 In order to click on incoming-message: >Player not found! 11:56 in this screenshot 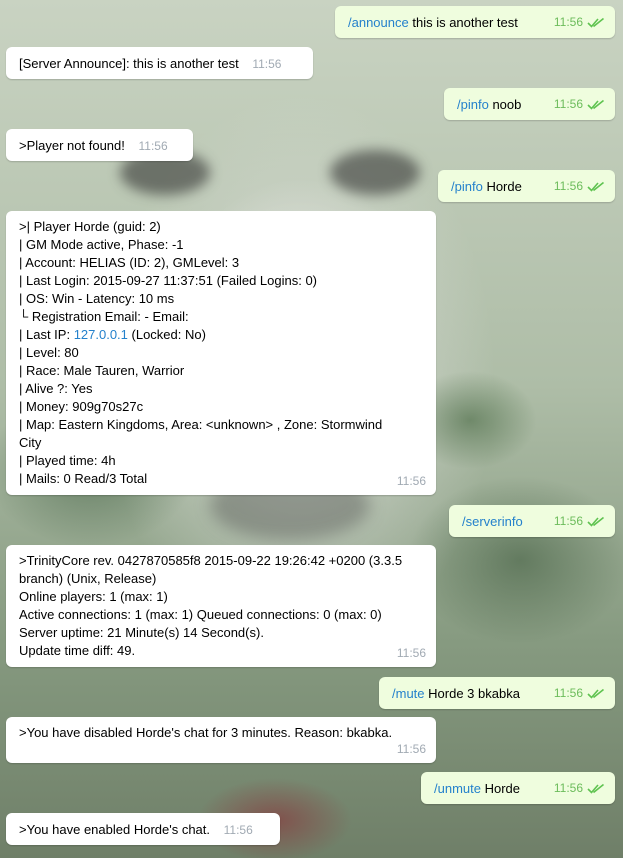, I will do `click(99, 145)`.